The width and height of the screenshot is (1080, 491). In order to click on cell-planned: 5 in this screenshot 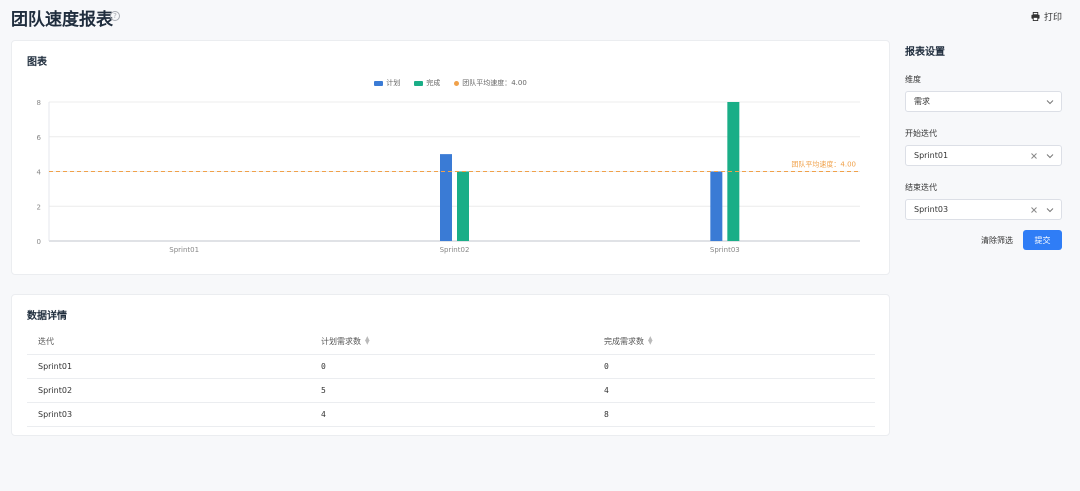, I will do `click(451, 390)`.